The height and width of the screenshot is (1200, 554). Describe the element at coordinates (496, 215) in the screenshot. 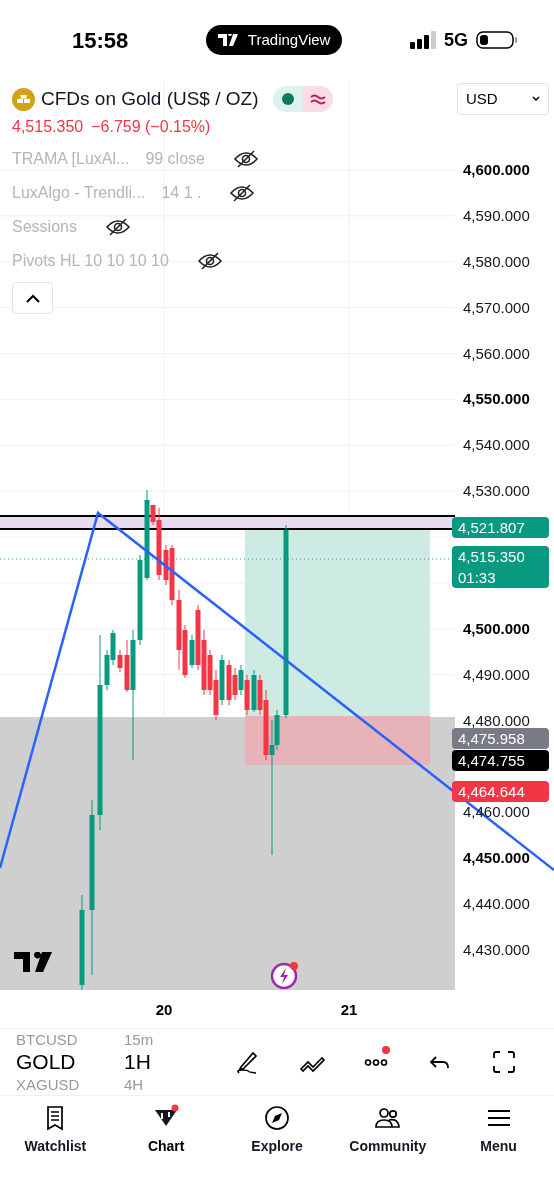

I see `price-label: 4,590.000` at that location.